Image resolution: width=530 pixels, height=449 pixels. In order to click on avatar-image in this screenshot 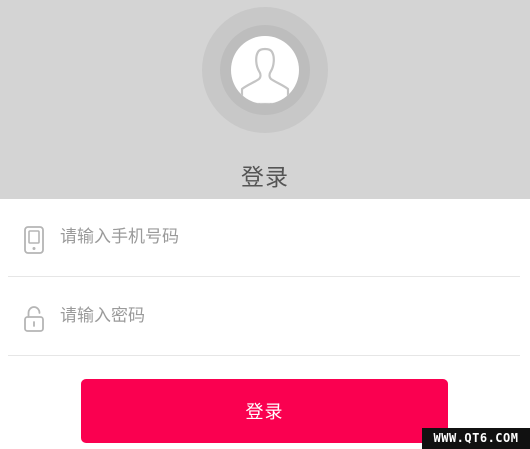, I will do `click(265, 70)`.